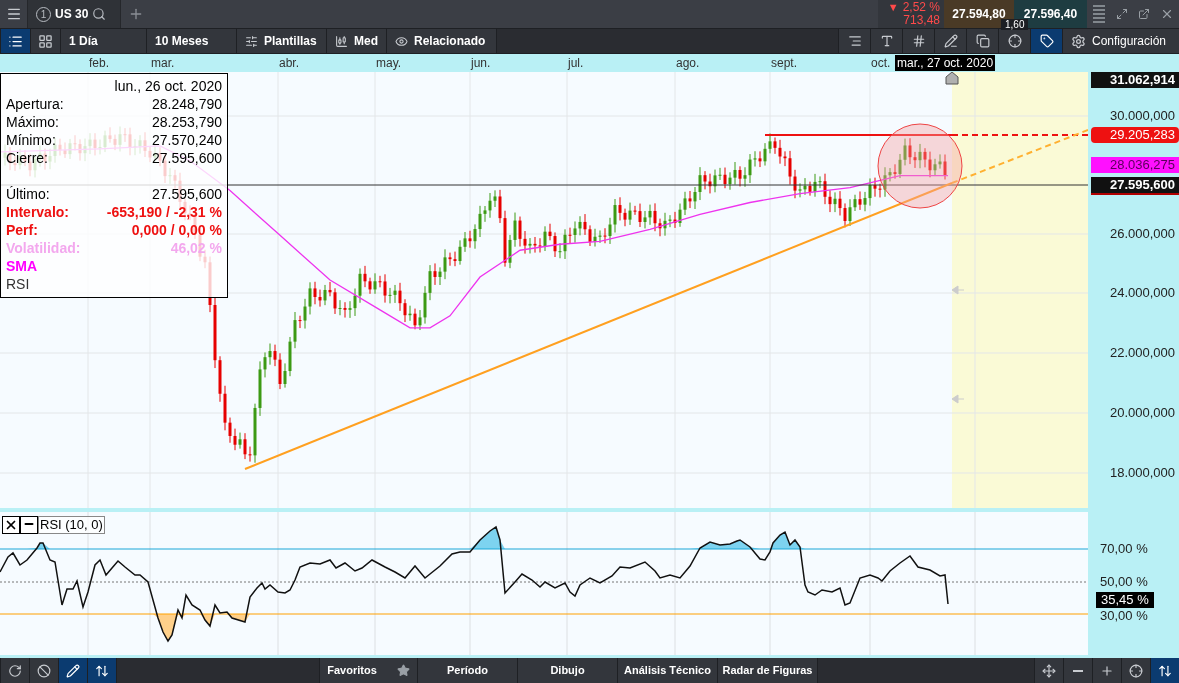  Describe the element at coordinates (767, 670) in the screenshot. I see `bottom-tab: Radar de Figuras` at that location.